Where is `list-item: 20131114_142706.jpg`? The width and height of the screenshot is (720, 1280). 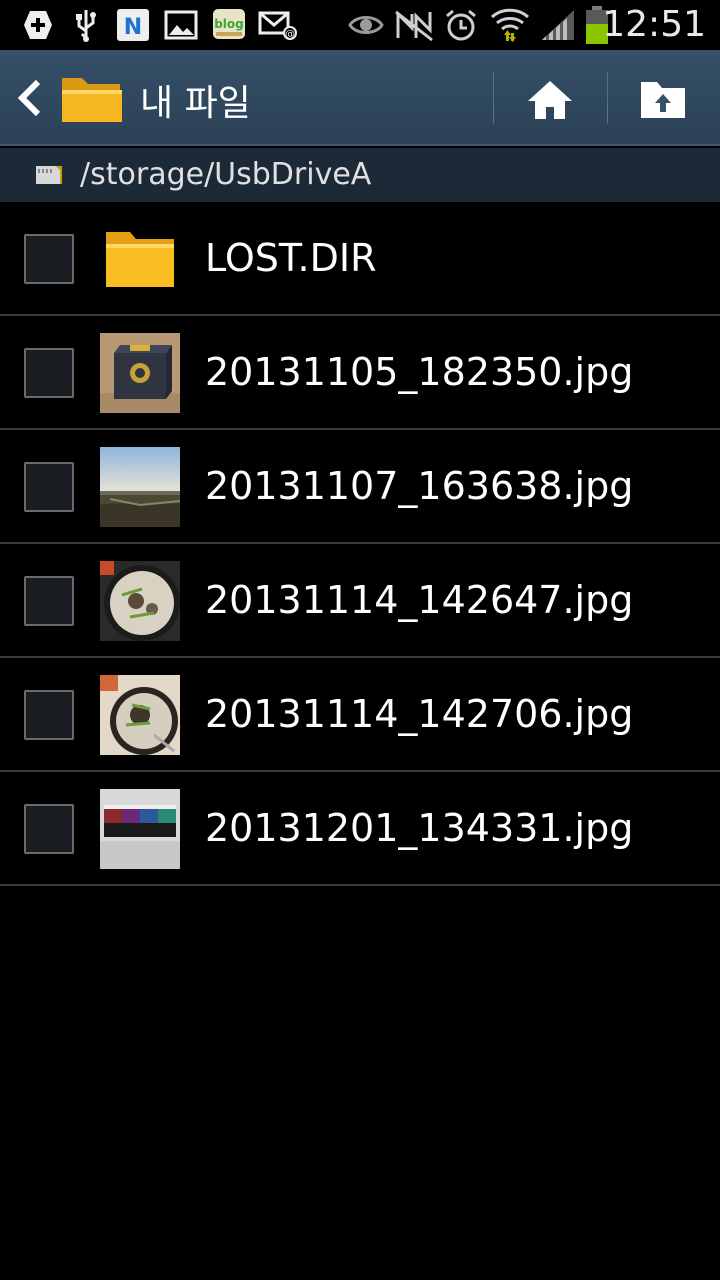 list-item: 20131114_142706.jpg is located at coordinates (360, 715).